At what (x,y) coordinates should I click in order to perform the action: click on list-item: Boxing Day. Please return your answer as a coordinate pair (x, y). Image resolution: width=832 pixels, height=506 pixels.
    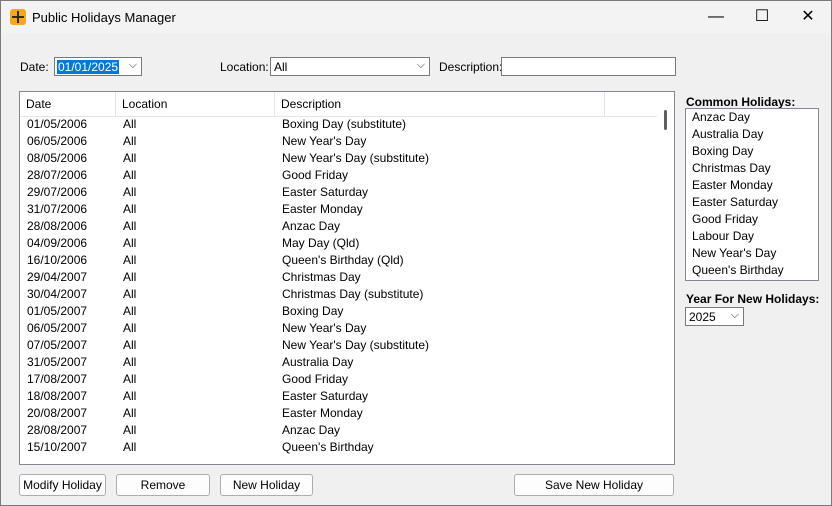
    Looking at the image, I should click on (752, 151).